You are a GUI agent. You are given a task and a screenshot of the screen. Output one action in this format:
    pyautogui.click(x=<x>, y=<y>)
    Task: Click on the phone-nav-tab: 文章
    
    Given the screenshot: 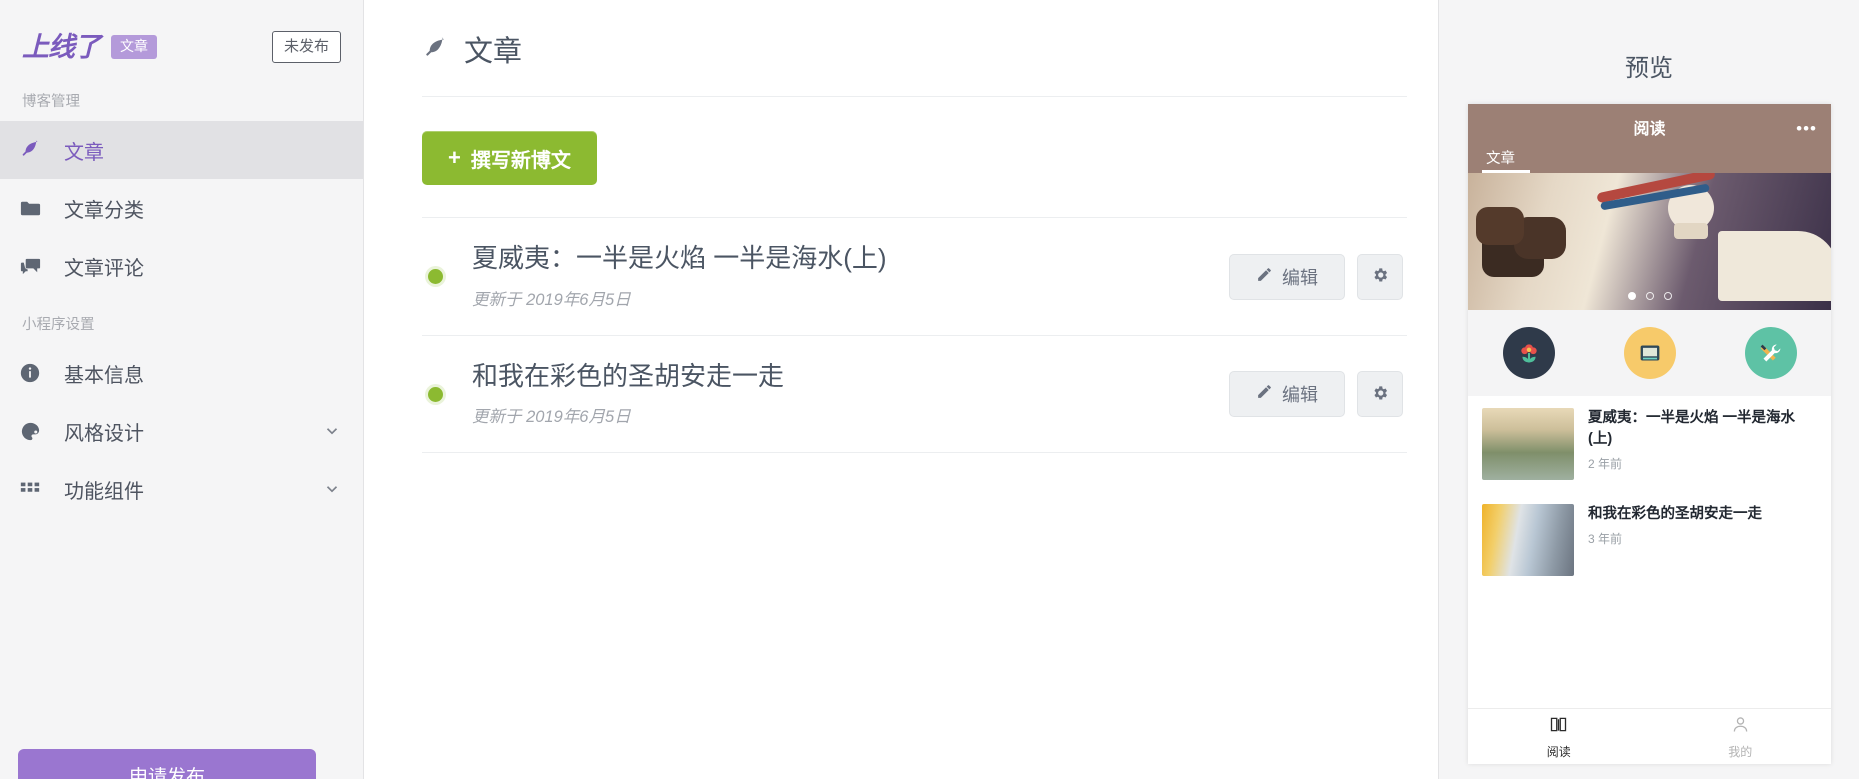 What is the action you would take?
    pyautogui.click(x=1500, y=157)
    